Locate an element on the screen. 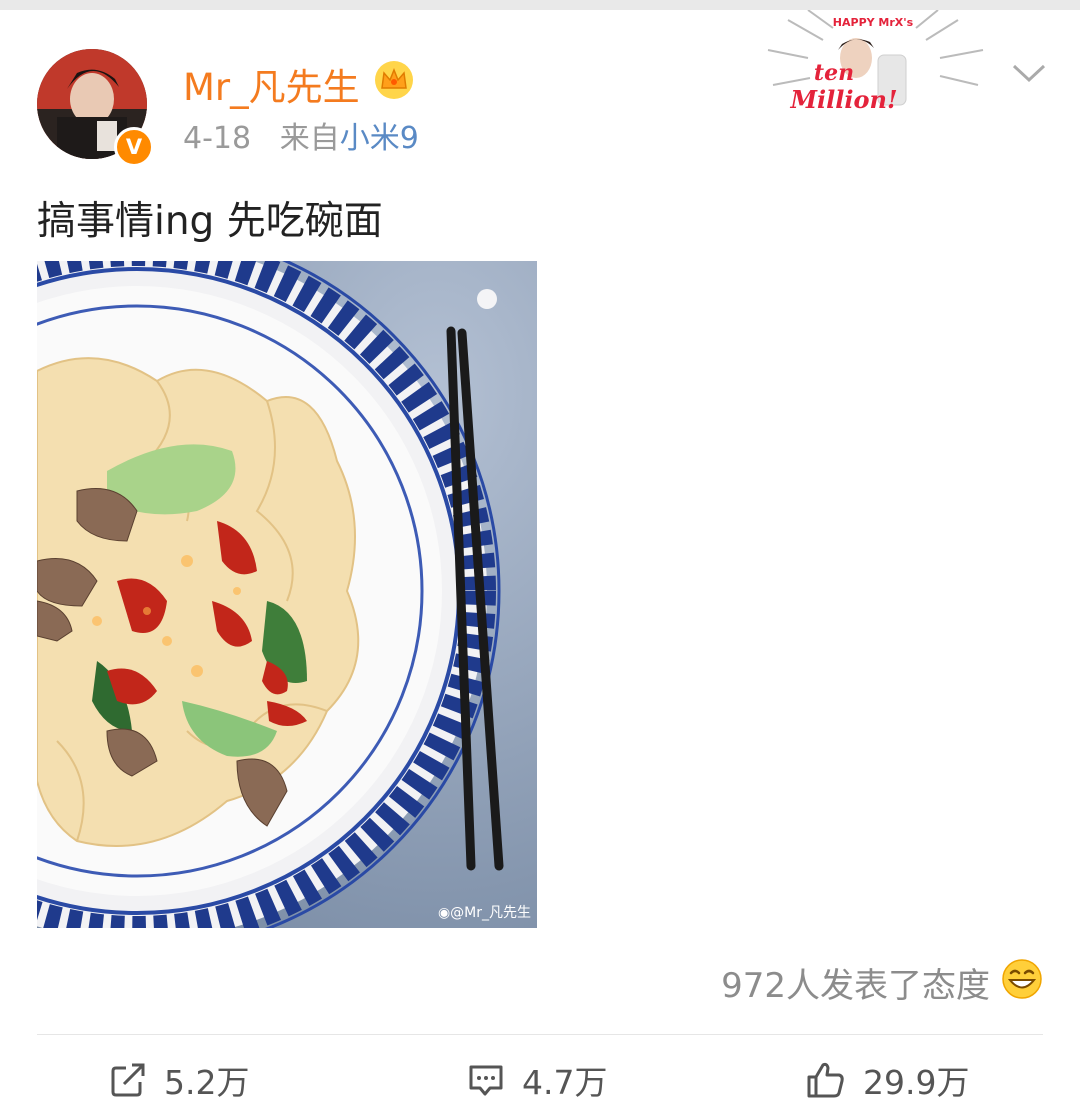  stamp-line1: ten is located at coordinates (834, 73).